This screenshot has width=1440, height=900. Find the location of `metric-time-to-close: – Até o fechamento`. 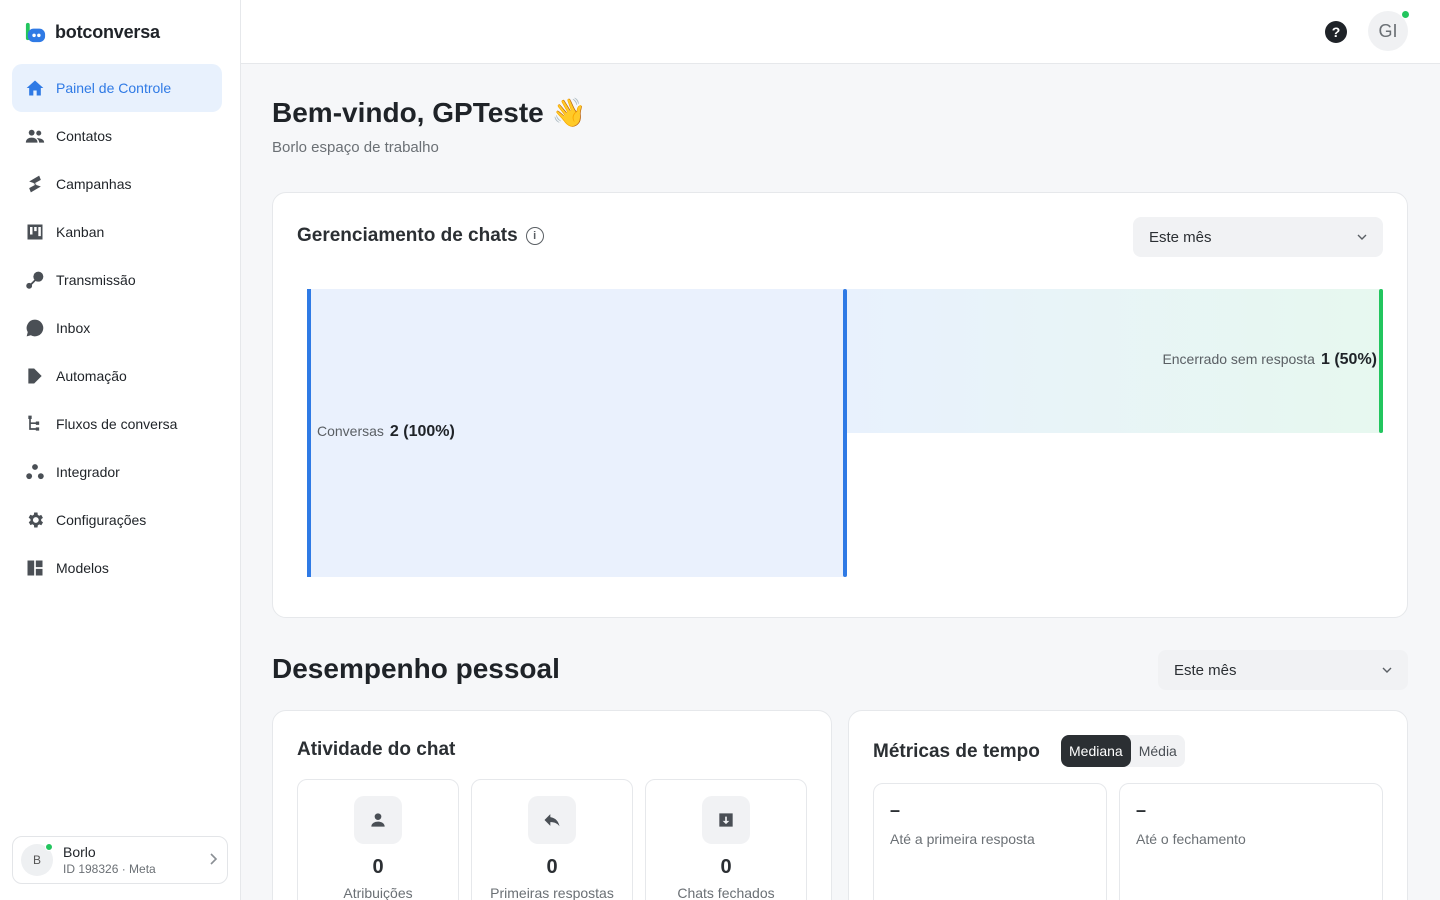

metric-time-to-close: – Até o fechamento is located at coordinates (1251, 841).